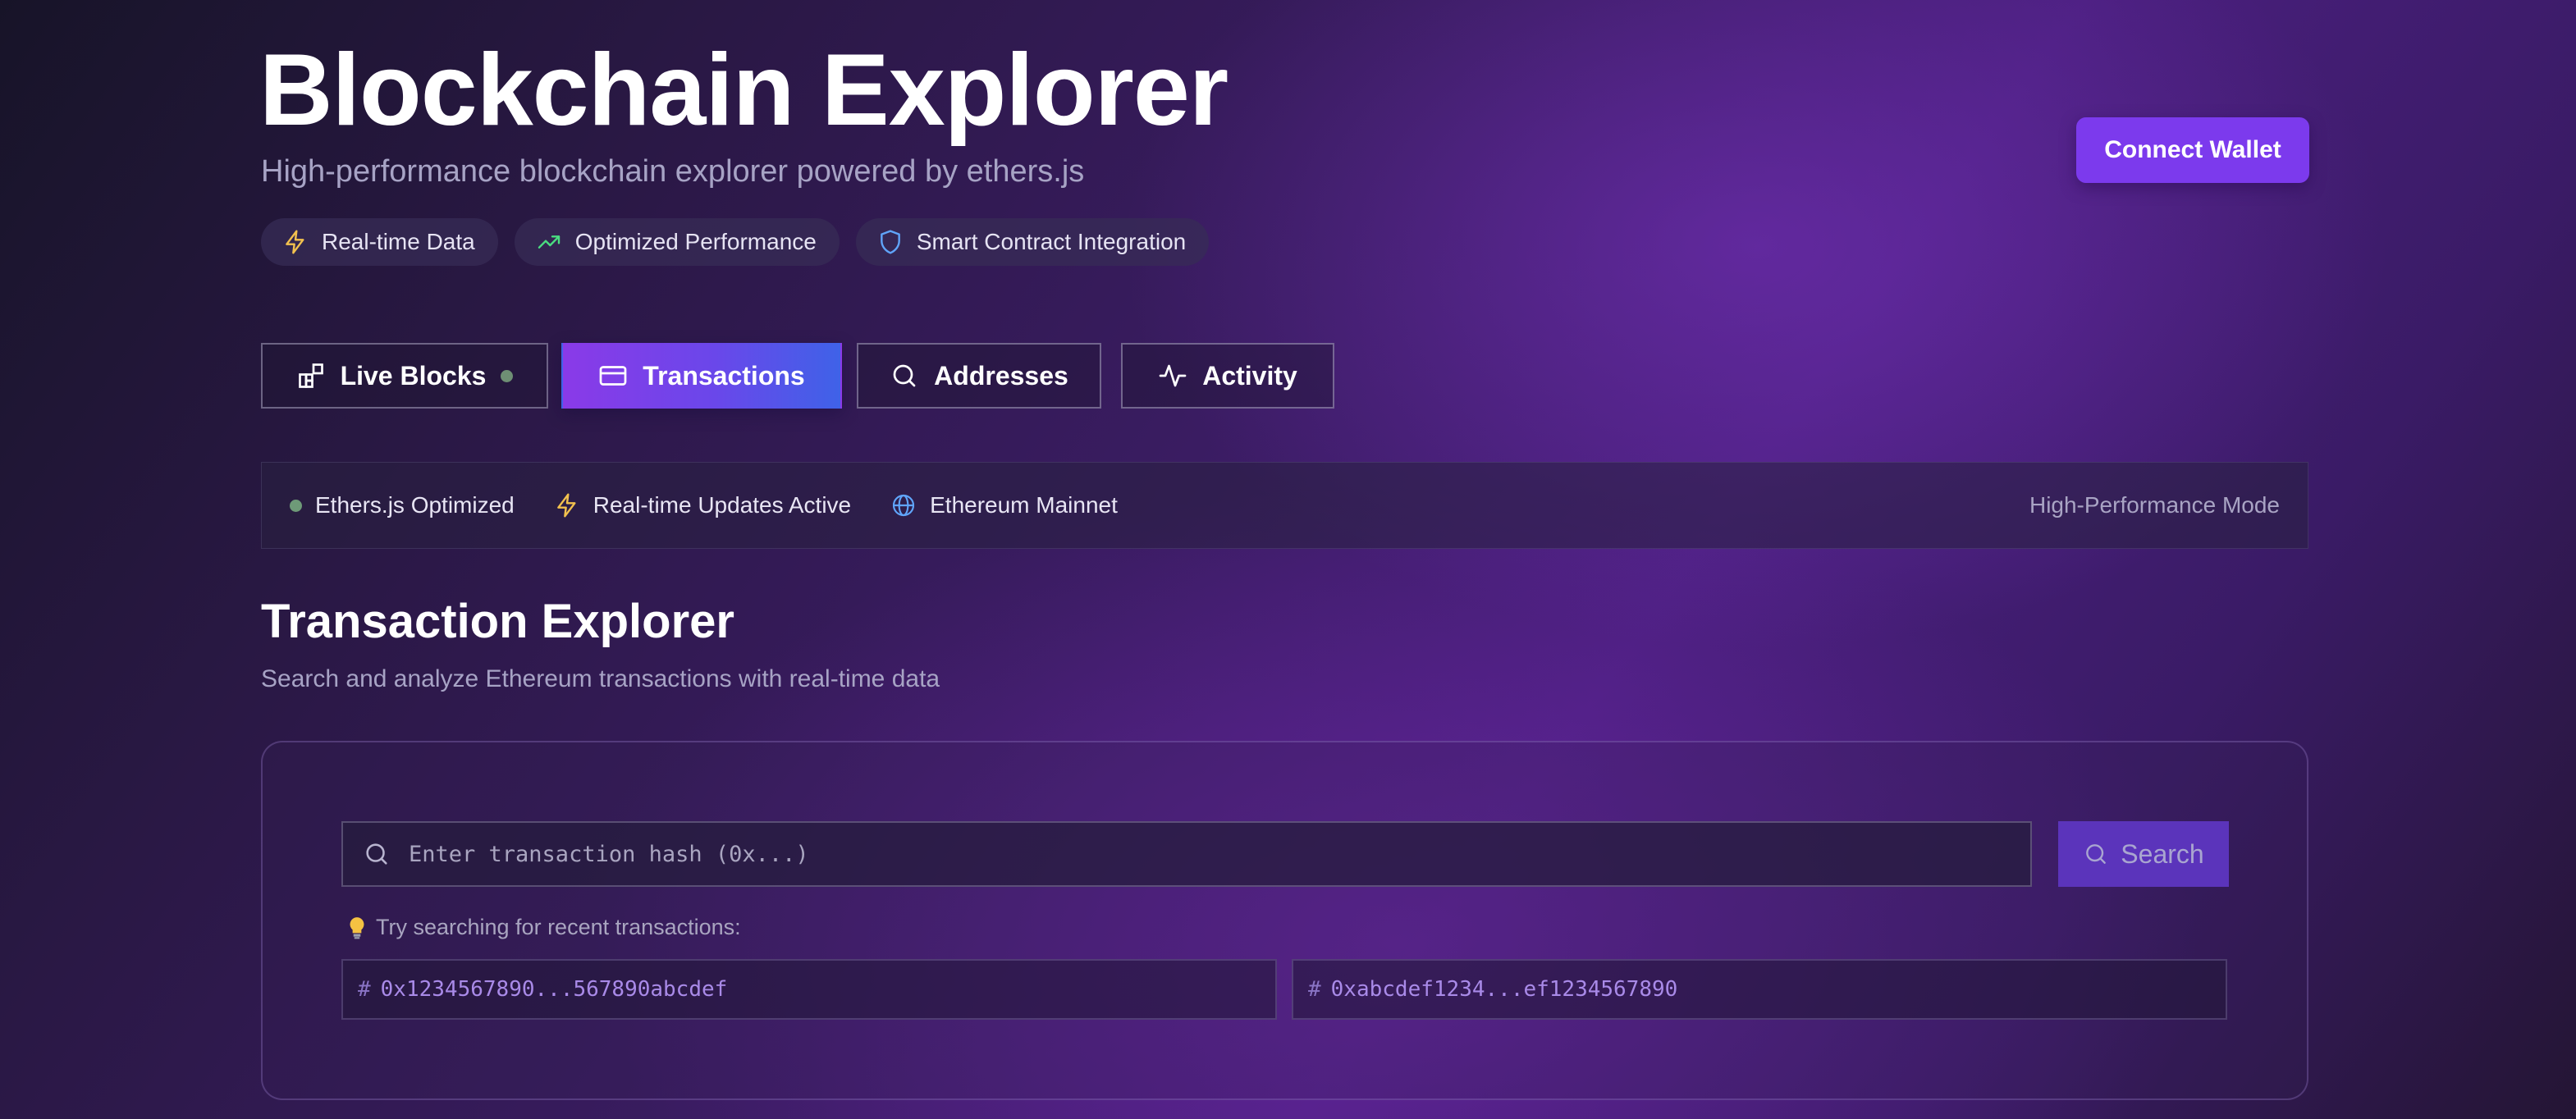 This screenshot has height=1119, width=2576. What do you see at coordinates (507, 375) in the screenshot?
I see `live-indicator-dot` at bounding box center [507, 375].